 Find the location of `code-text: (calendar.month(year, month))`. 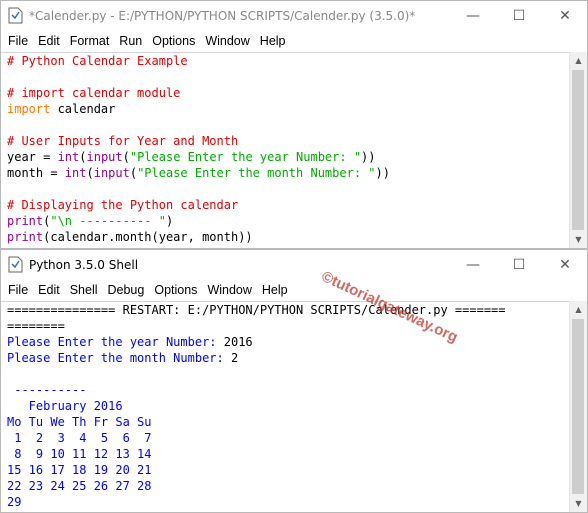

code-text: (calendar.month(year, month)) is located at coordinates (148, 237).